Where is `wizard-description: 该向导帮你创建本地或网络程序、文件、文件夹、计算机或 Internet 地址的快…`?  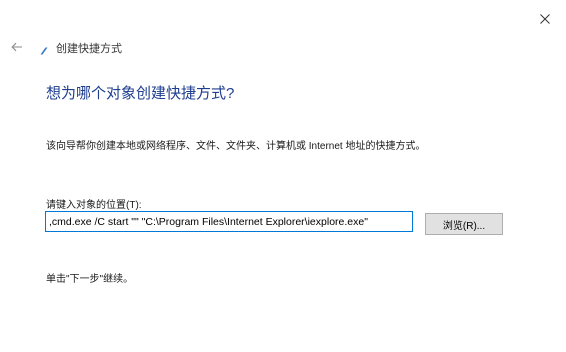
wizard-description: 该向导帮你创建本地或网络程序、文件、文件夹、计算机或 Internet 地址的快… is located at coordinates (236, 146).